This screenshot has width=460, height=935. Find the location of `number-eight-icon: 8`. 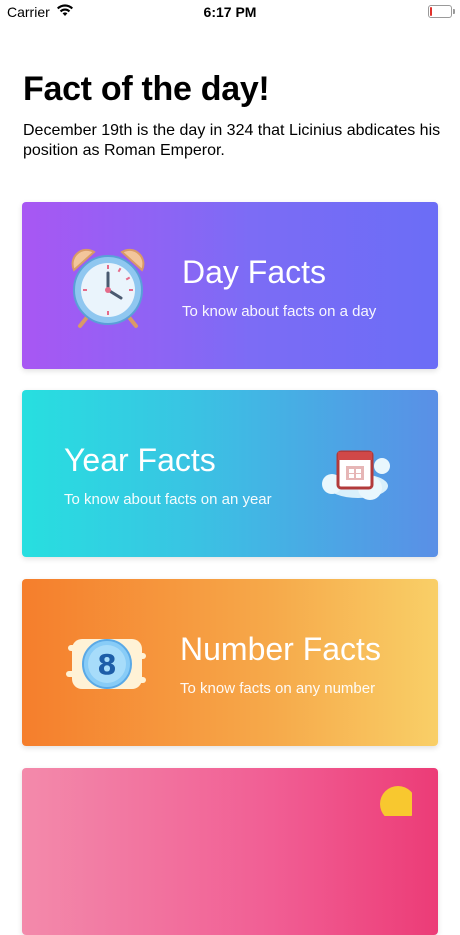

number-eight-icon: 8 is located at coordinates (107, 666).